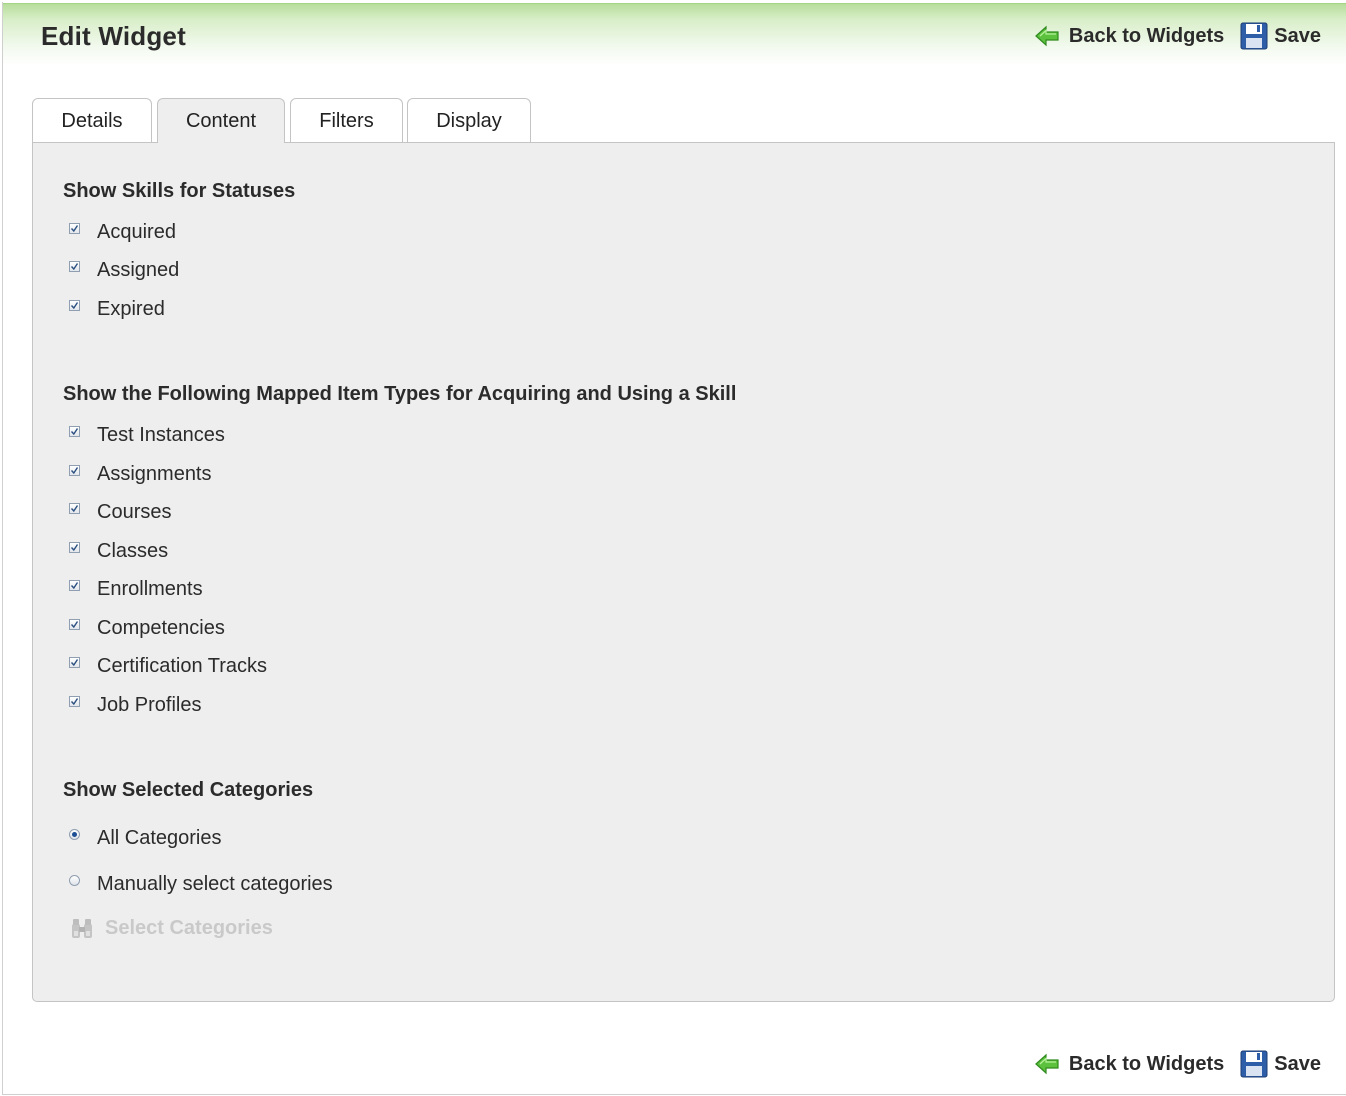 This screenshot has width=1346, height=1096. Describe the element at coordinates (1272, 1064) in the screenshot. I see `footer-save-button: Save` at that location.